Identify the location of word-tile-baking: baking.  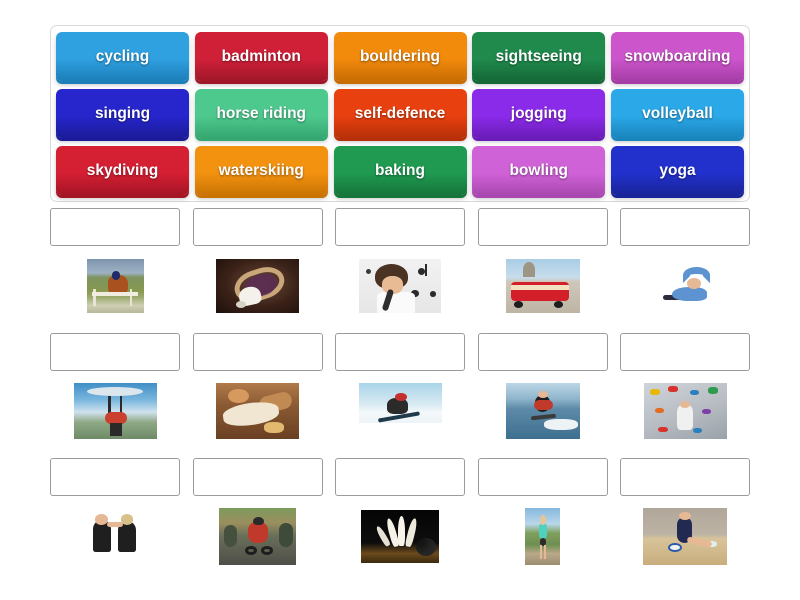
(400, 170).